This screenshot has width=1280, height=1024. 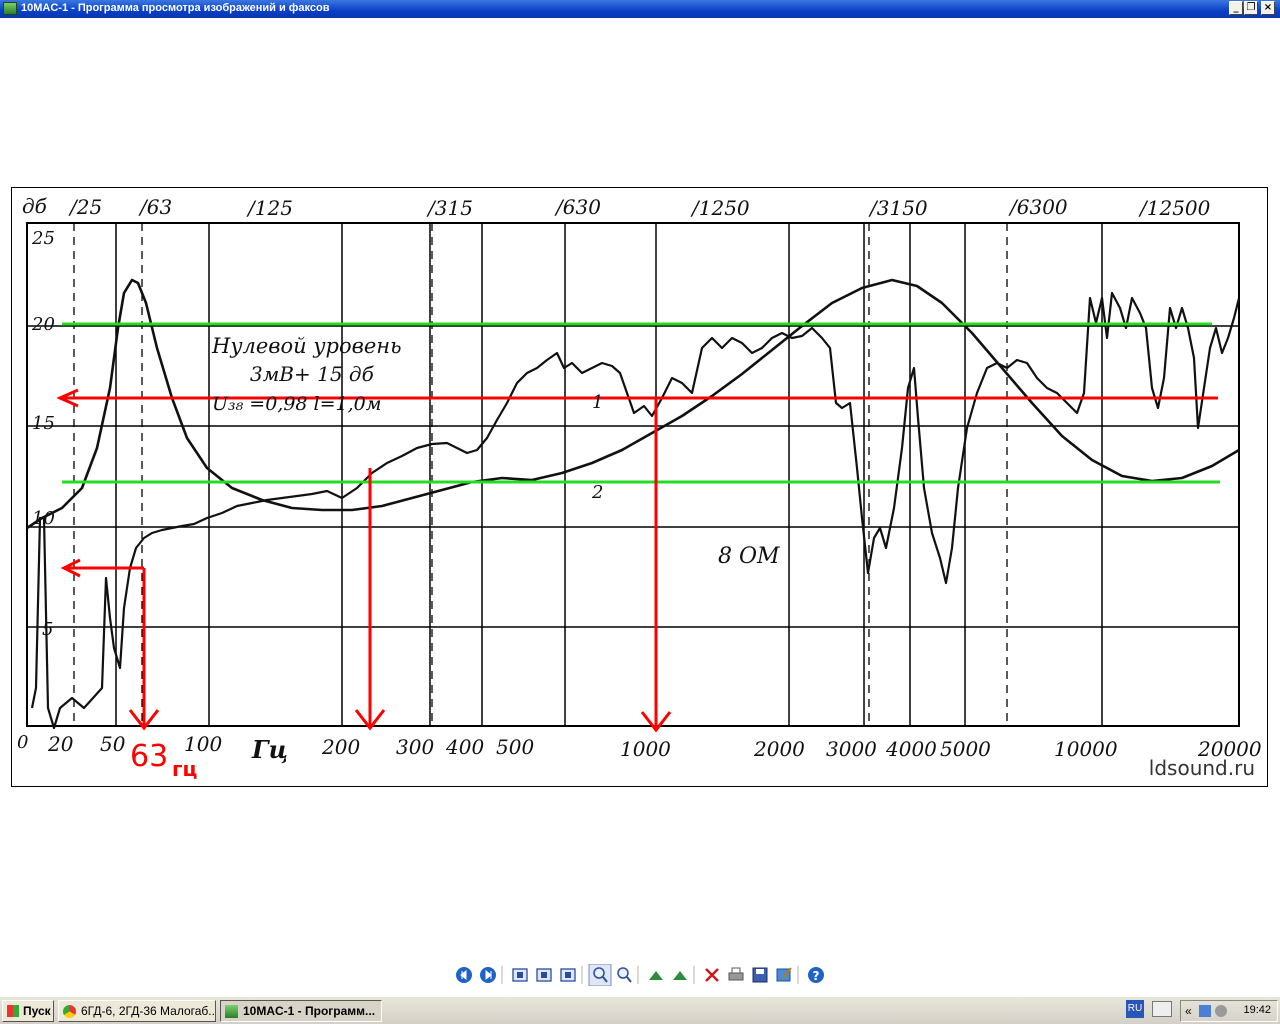 I want to click on keyboard-icon, so click(x=1162, y=1009).